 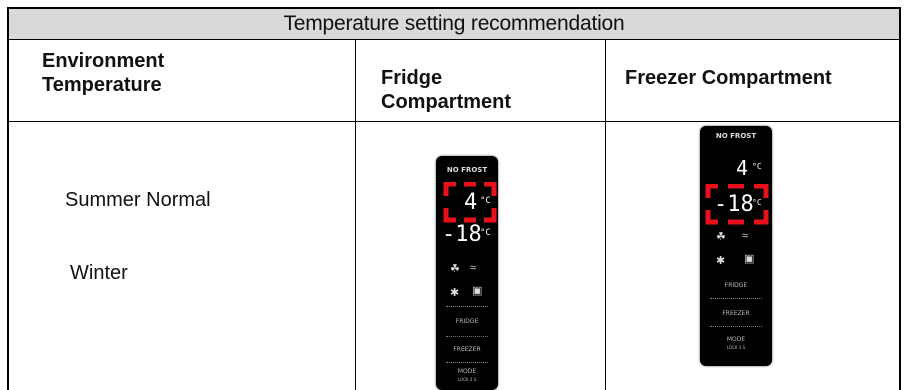 What do you see at coordinates (446, 90) in the screenshot?
I see `header-fridge: Fridge Compartment` at bounding box center [446, 90].